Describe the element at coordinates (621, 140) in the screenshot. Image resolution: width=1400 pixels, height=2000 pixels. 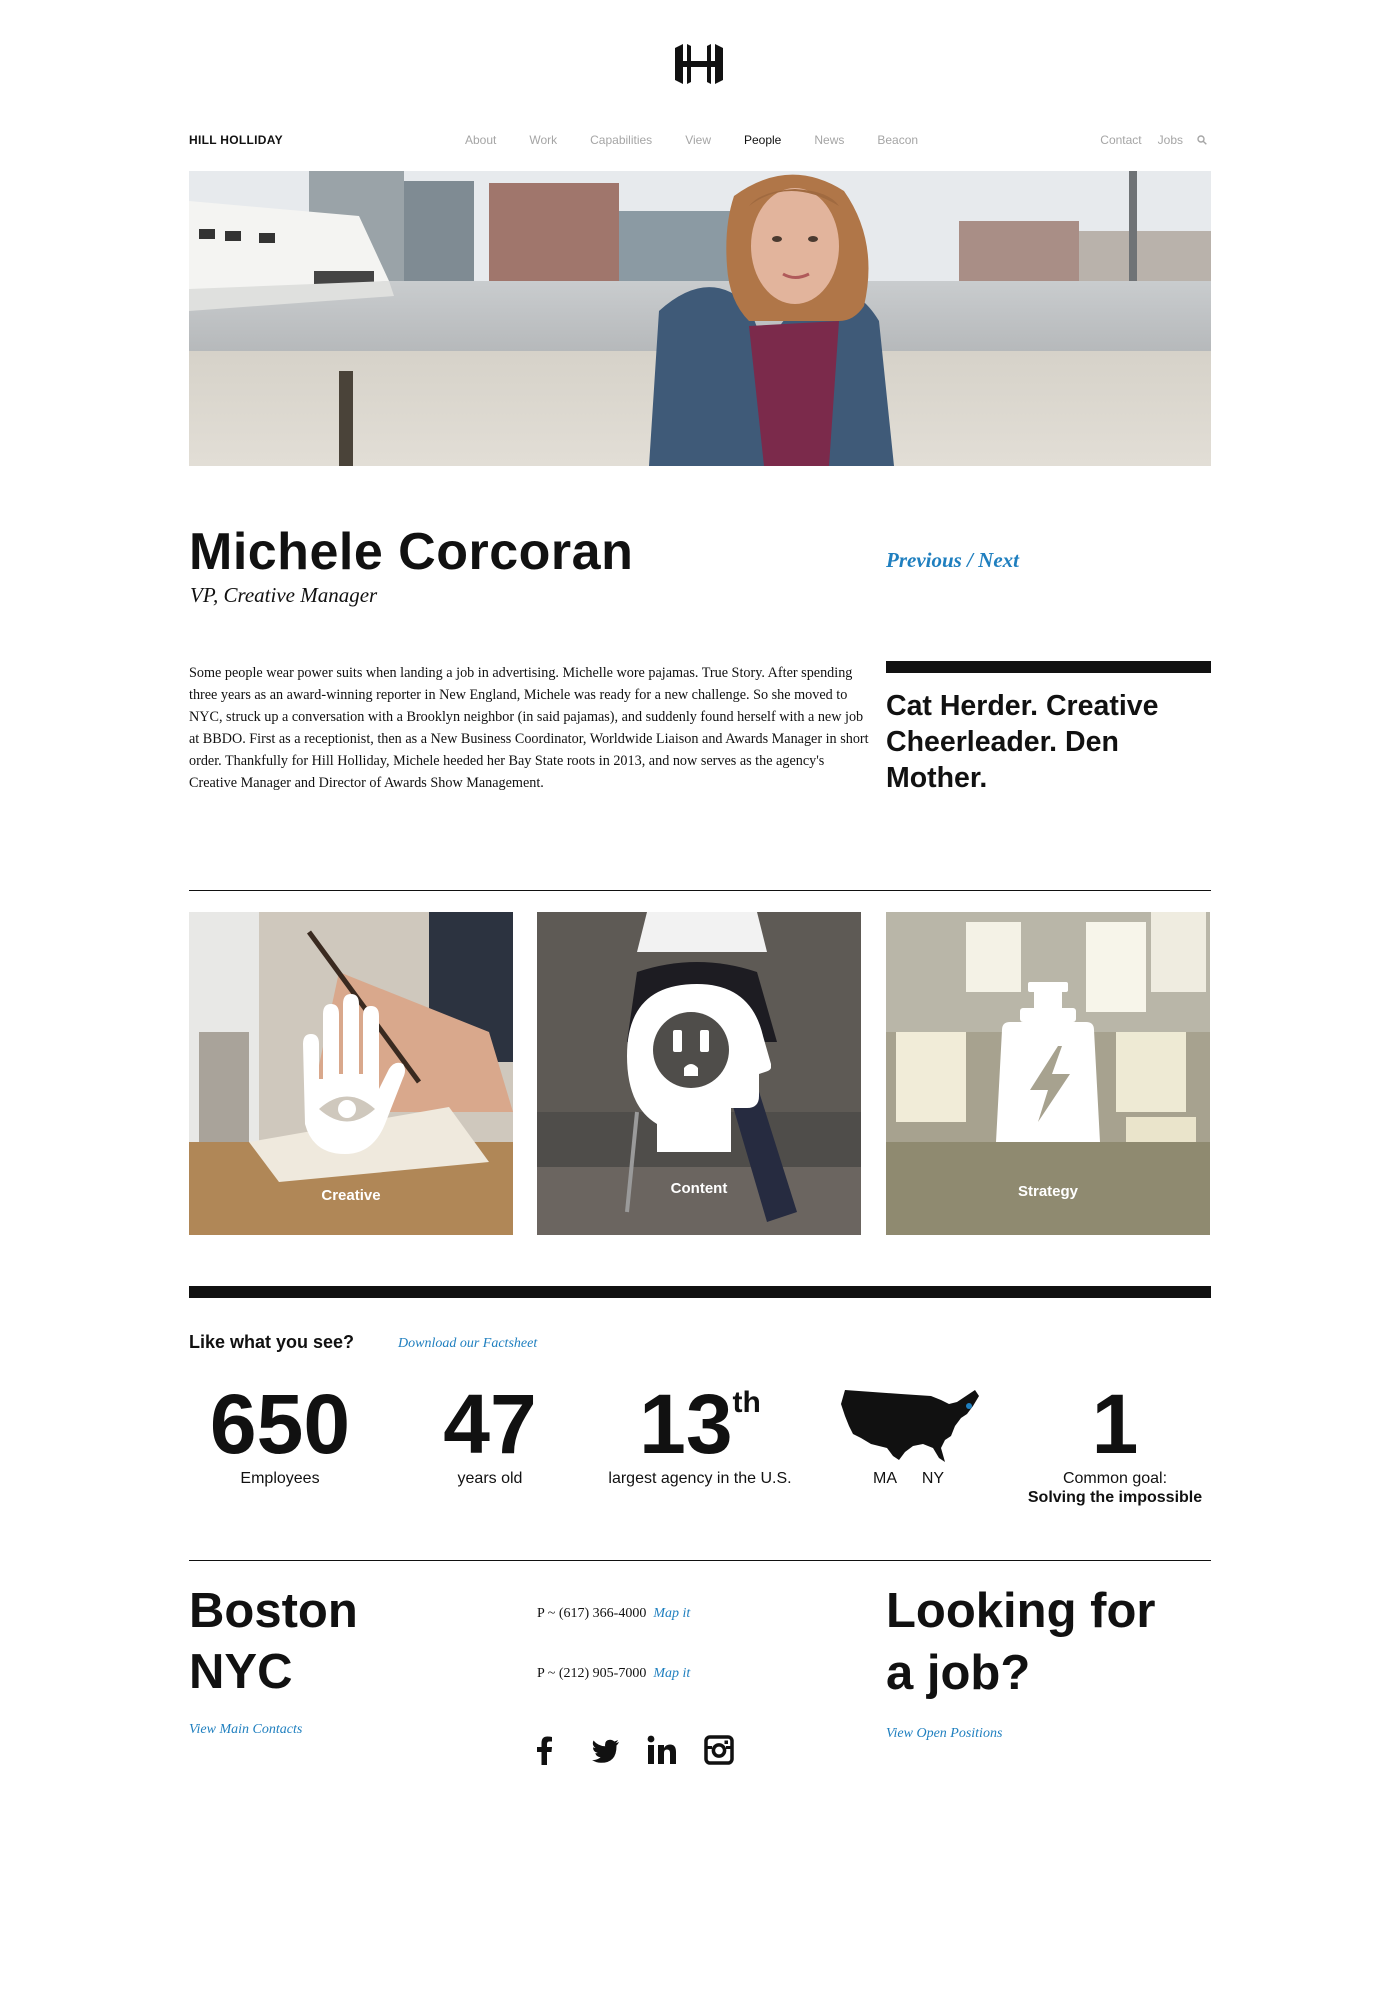
I see `nav-item-capabilities: Capabilities` at that location.